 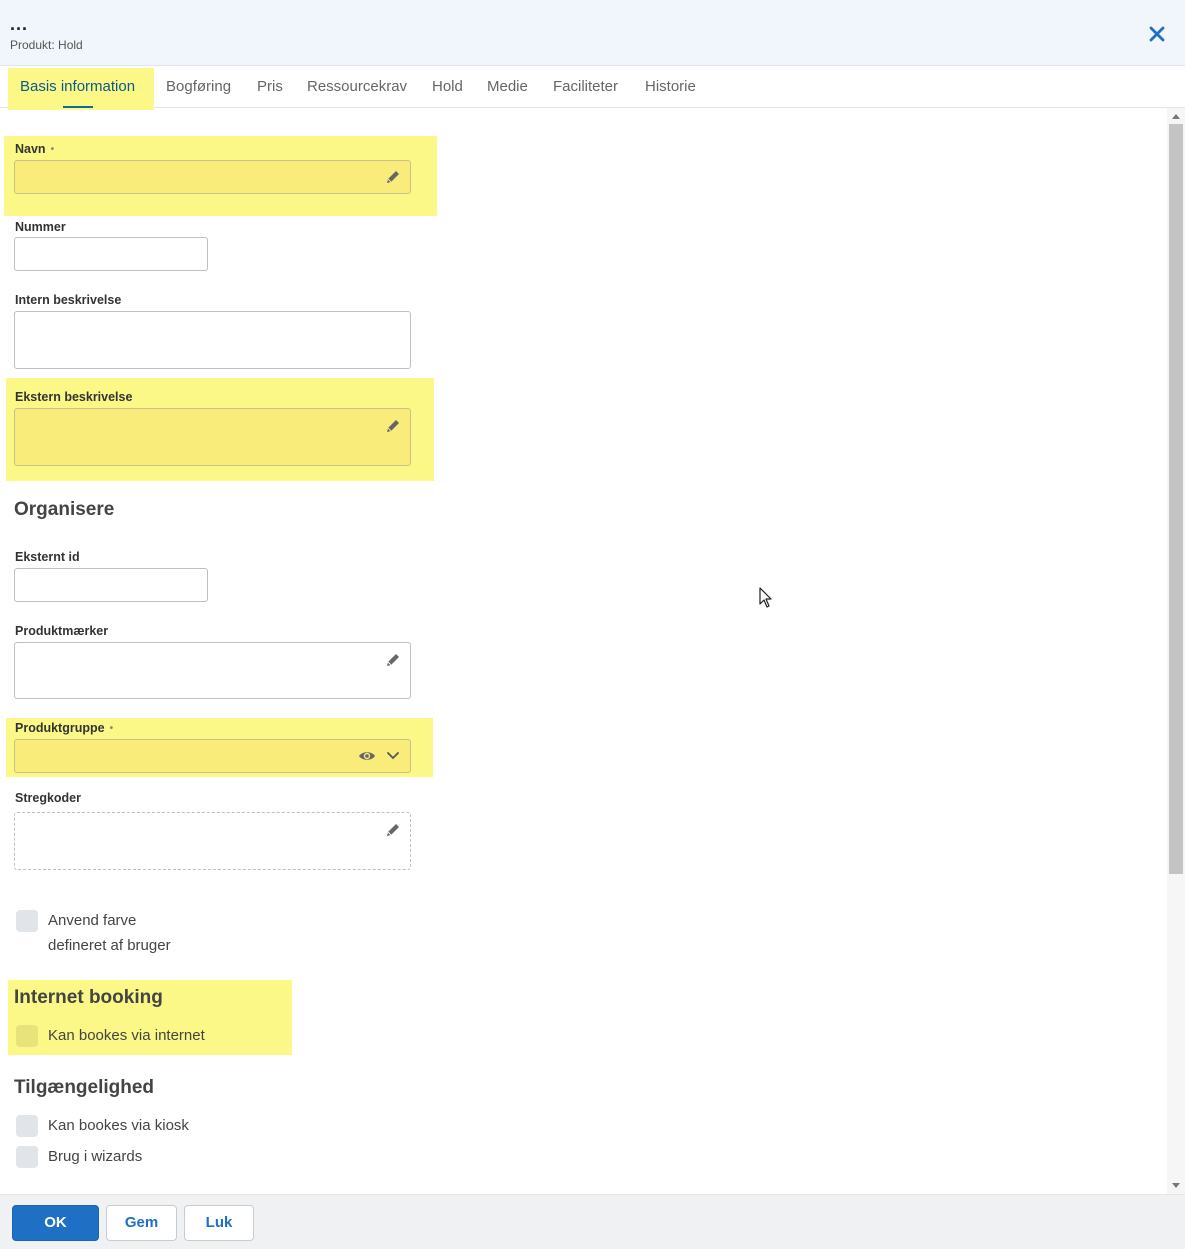 I want to click on tab-label: Basis information, so click(x=78, y=86).